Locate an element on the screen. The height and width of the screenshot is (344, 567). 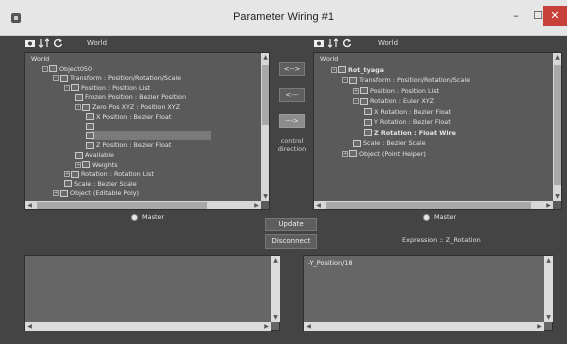
disconnect-button: Disconnect is located at coordinates (291, 241).